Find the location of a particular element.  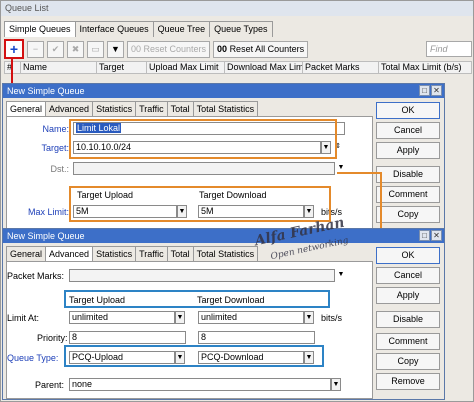

column-header: Packet Marks is located at coordinates (341, 67).